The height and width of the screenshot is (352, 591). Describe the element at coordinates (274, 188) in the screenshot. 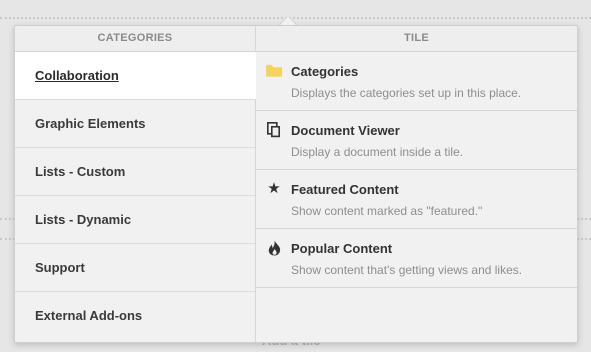

I see `star-icon: ★` at that location.